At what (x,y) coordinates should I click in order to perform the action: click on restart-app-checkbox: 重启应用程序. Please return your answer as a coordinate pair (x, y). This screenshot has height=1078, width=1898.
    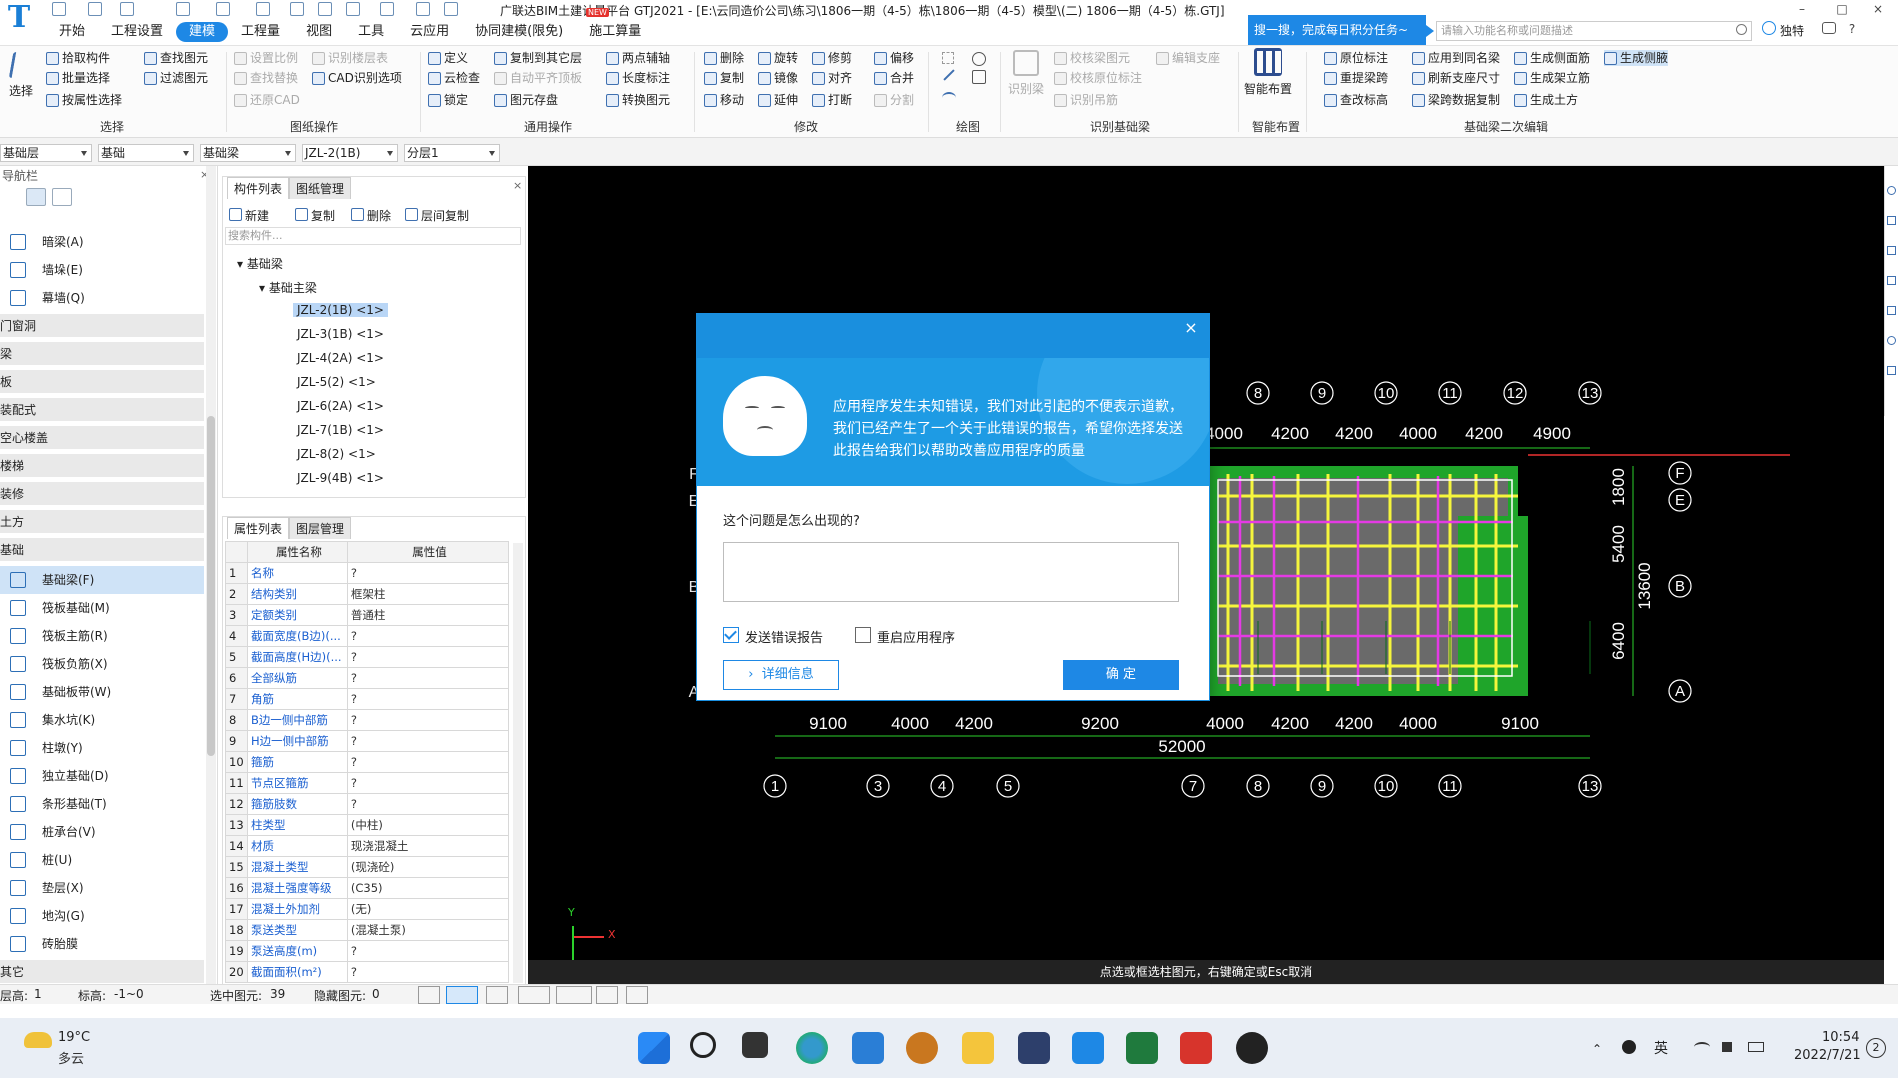
    Looking at the image, I should click on (905, 636).